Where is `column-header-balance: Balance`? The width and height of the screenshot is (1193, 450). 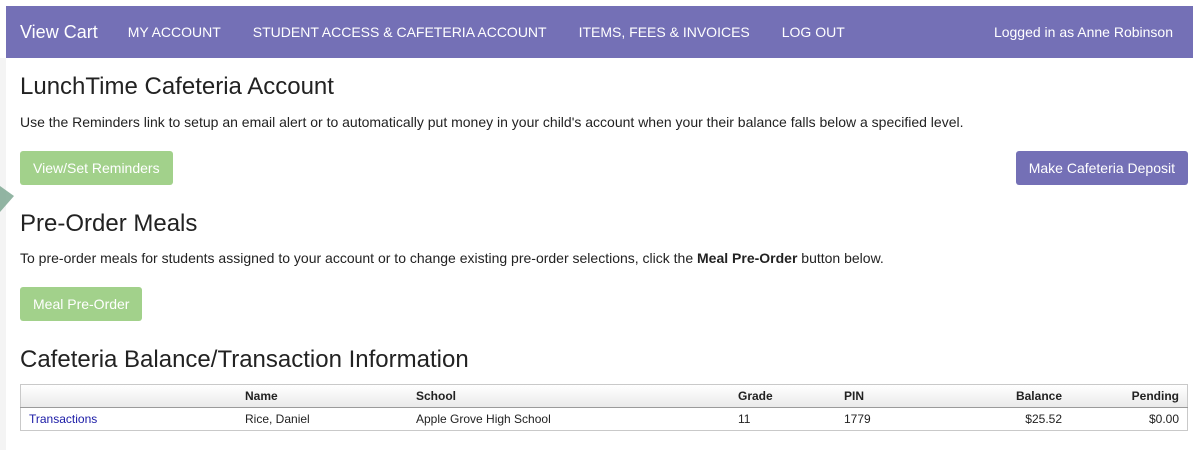 column-header-balance: Balance is located at coordinates (1006, 396).